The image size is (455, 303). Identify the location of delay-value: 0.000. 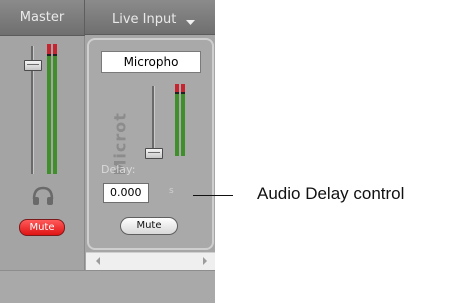
(126, 192).